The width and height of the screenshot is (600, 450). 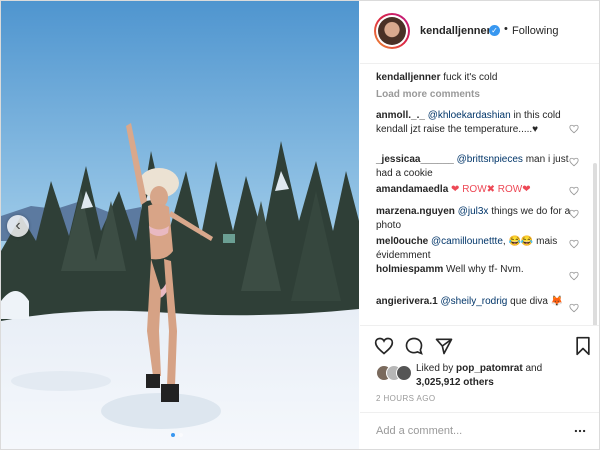 What do you see at coordinates (595, 244) in the screenshot?
I see `comments-scrollbar` at bounding box center [595, 244].